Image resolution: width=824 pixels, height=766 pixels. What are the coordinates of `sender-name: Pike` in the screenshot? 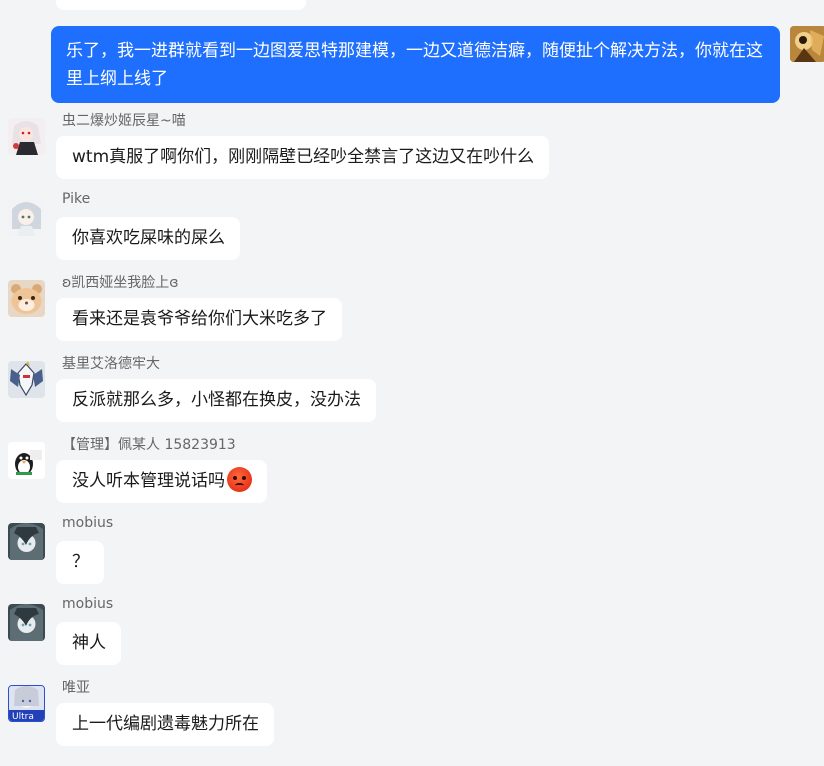 It's located at (76, 199).